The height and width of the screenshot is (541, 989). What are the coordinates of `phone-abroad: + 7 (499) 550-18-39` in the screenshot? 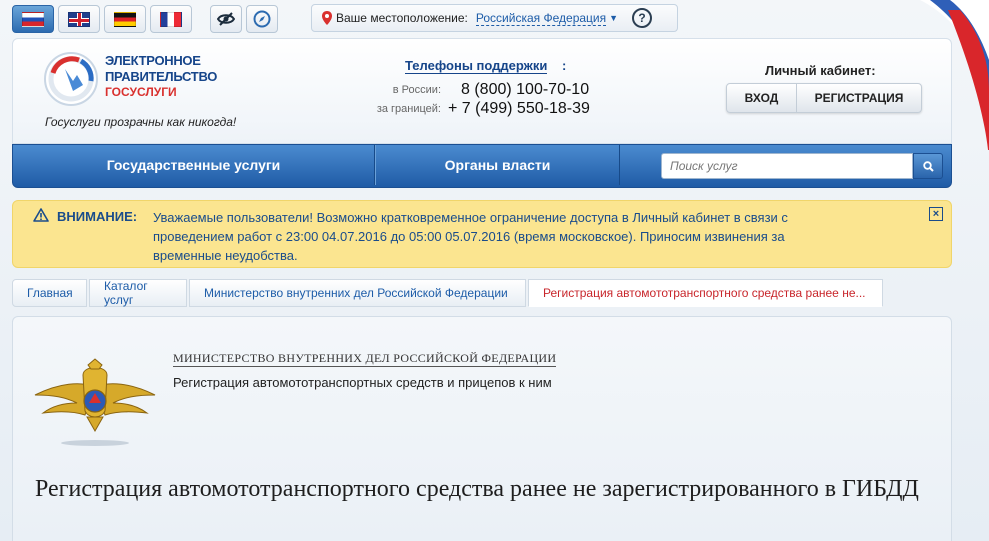 It's located at (519, 108).